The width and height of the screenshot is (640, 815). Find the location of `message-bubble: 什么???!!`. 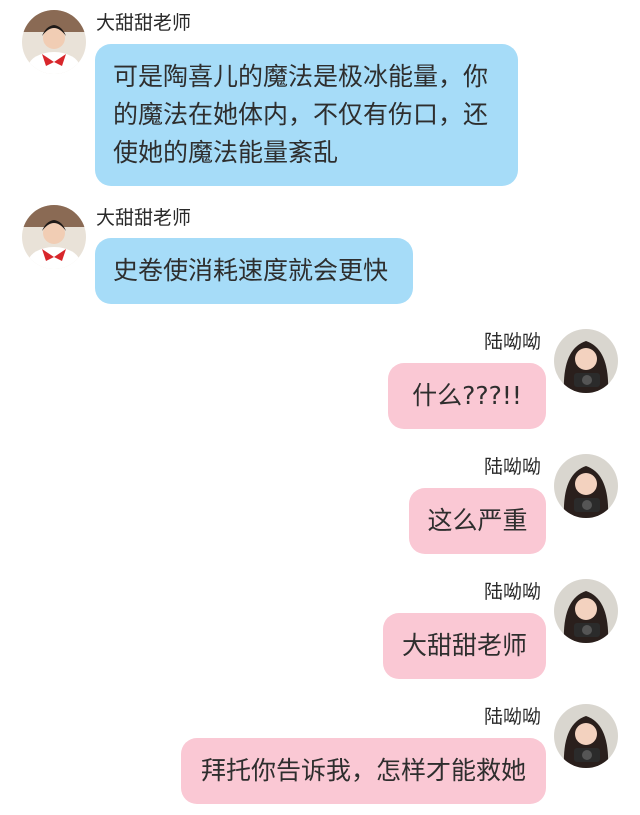

message-bubble: 什么???!! is located at coordinates (467, 396).